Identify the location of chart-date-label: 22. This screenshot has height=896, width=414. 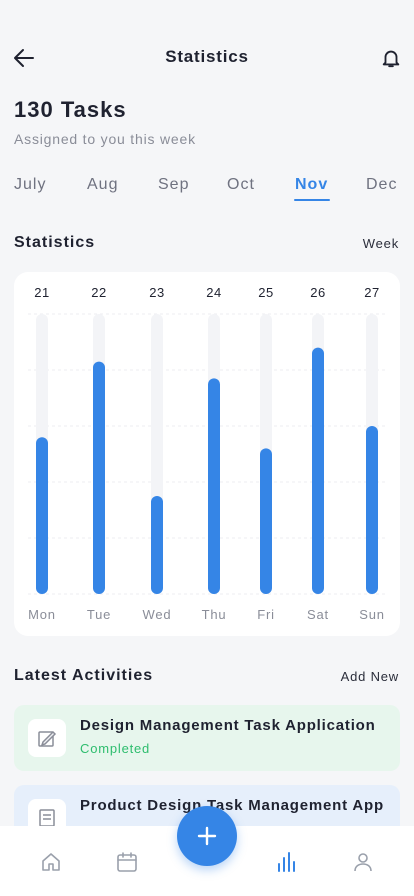
(98, 292).